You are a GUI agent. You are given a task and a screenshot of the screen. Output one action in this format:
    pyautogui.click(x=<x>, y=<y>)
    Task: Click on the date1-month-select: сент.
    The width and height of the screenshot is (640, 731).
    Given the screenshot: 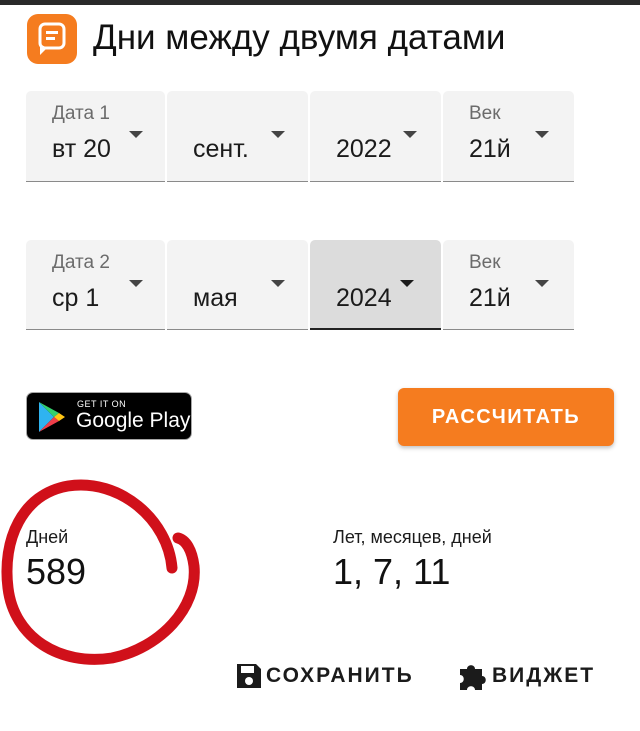 What is the action you would take?
    pyautogui.click(x=237, y=136)
    